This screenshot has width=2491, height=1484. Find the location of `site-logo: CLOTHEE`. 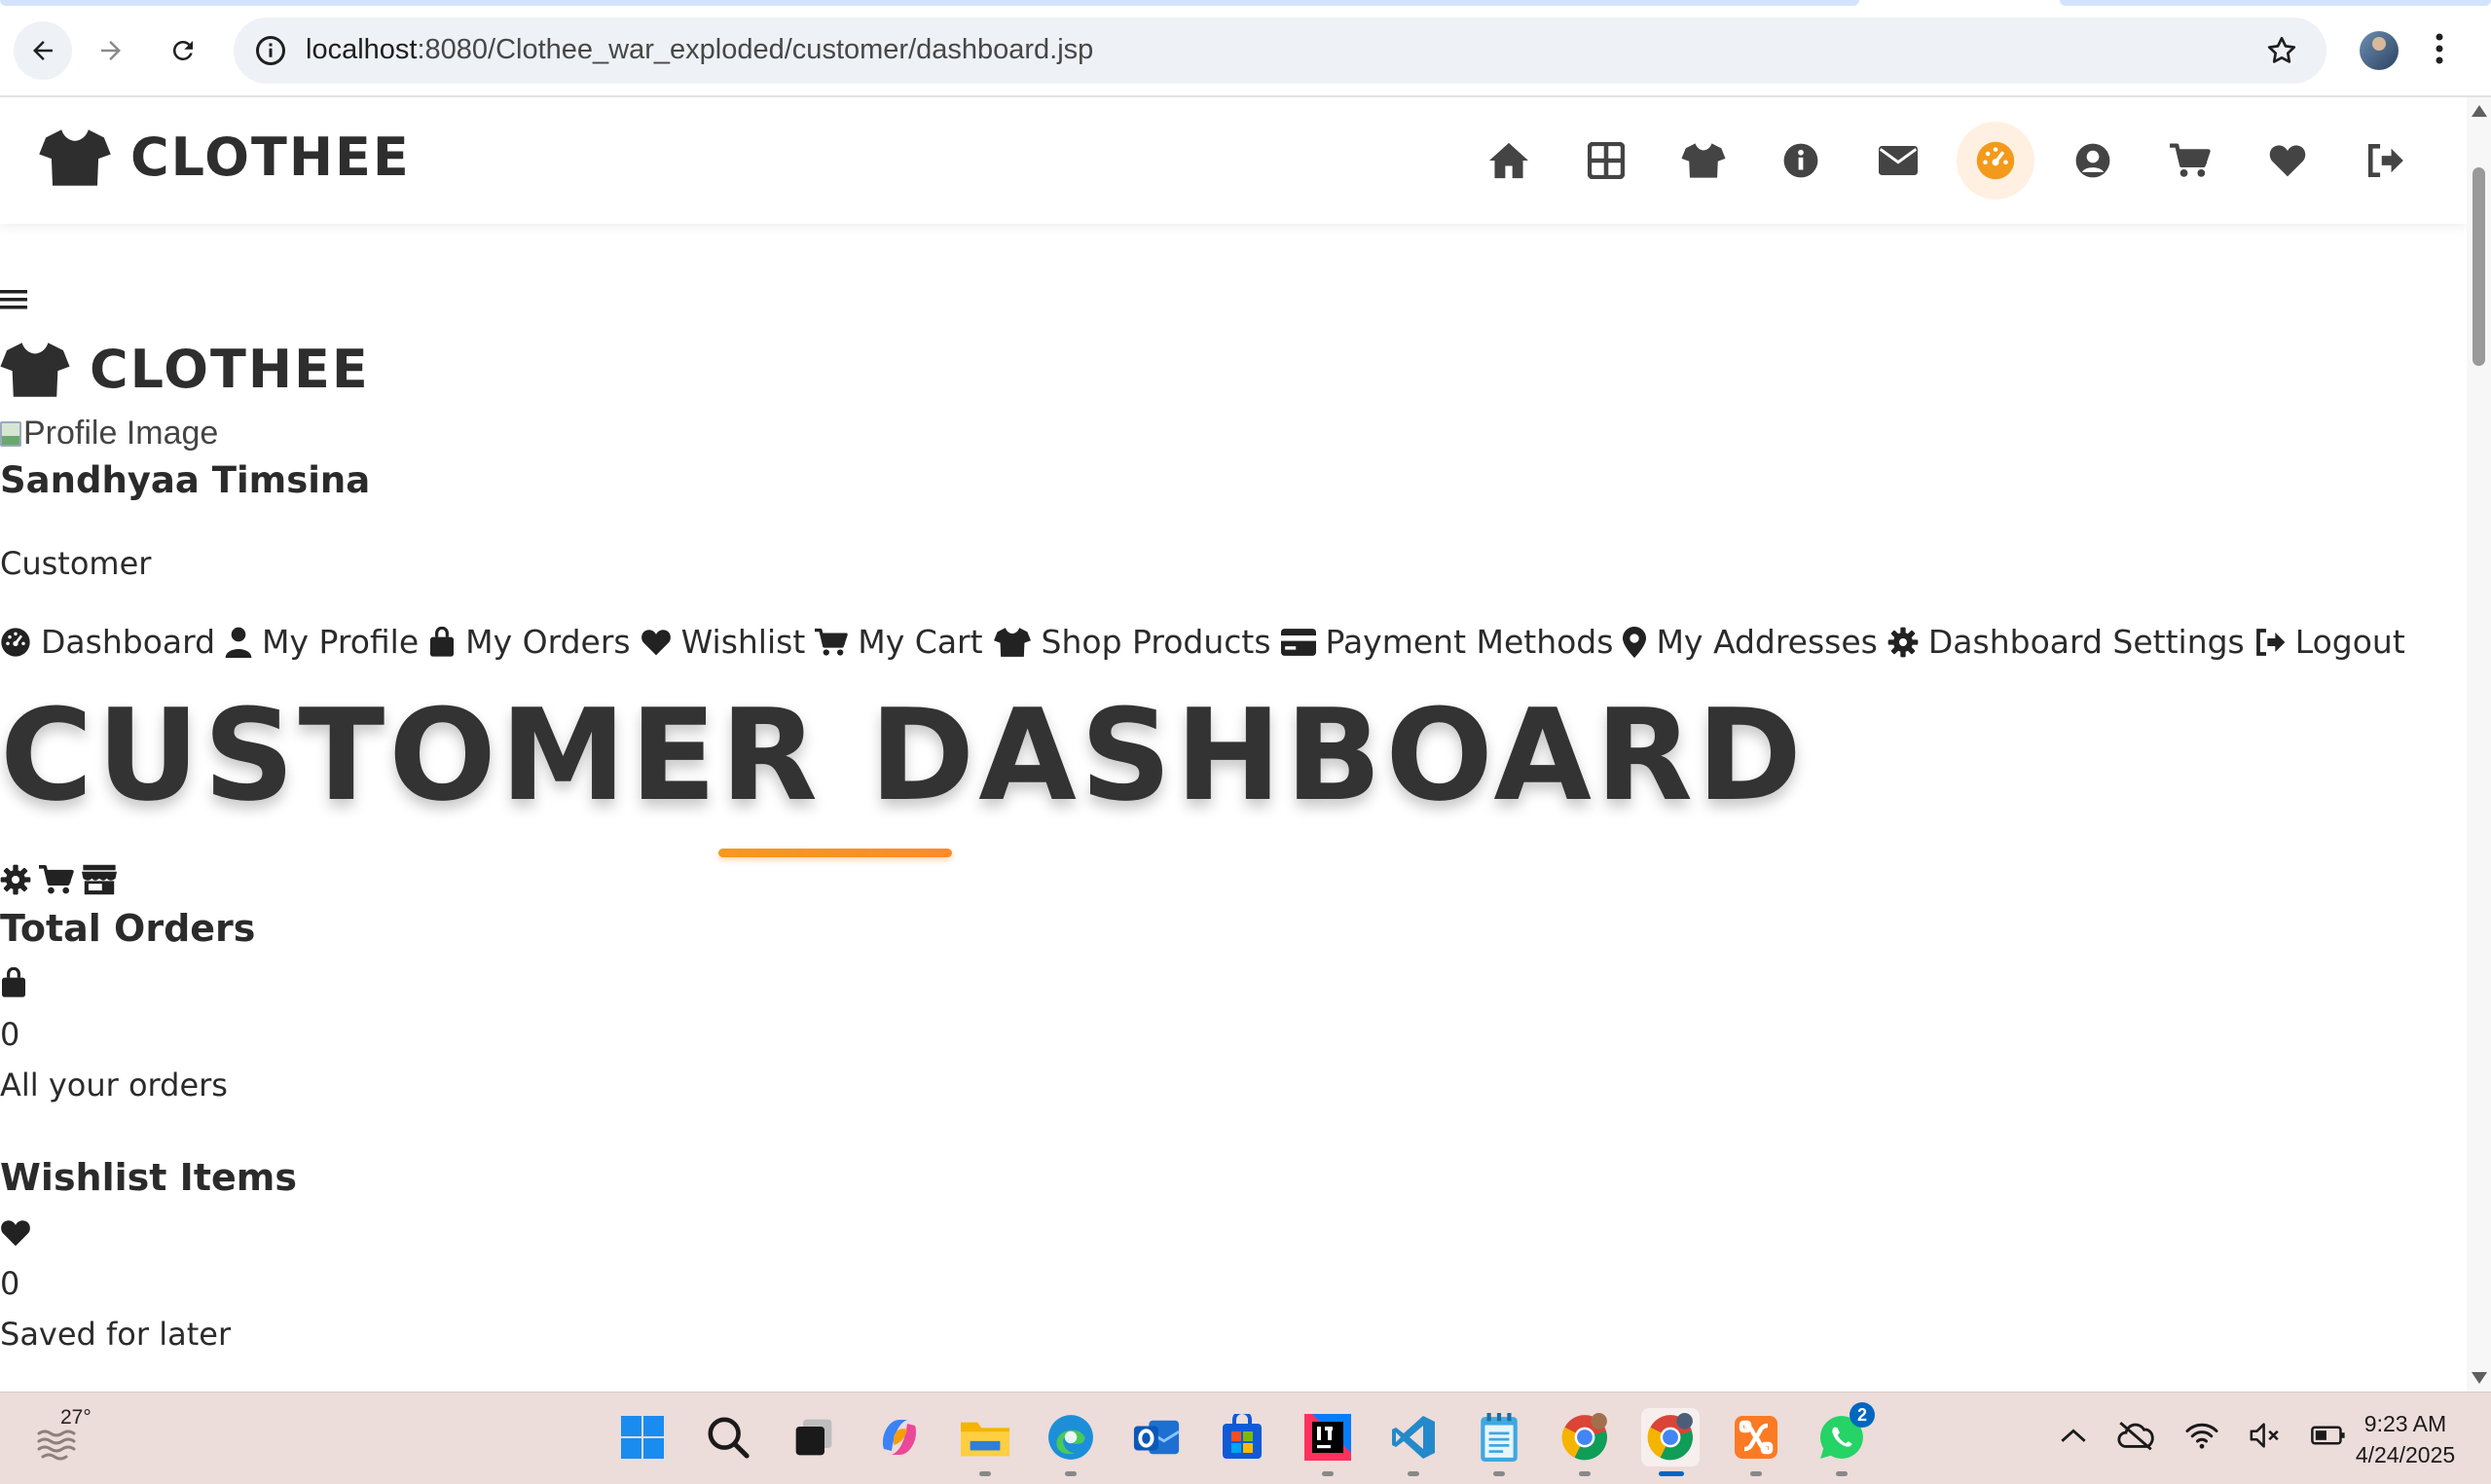

site-logo: CLOTHEE is located at coordinates (225, 158).